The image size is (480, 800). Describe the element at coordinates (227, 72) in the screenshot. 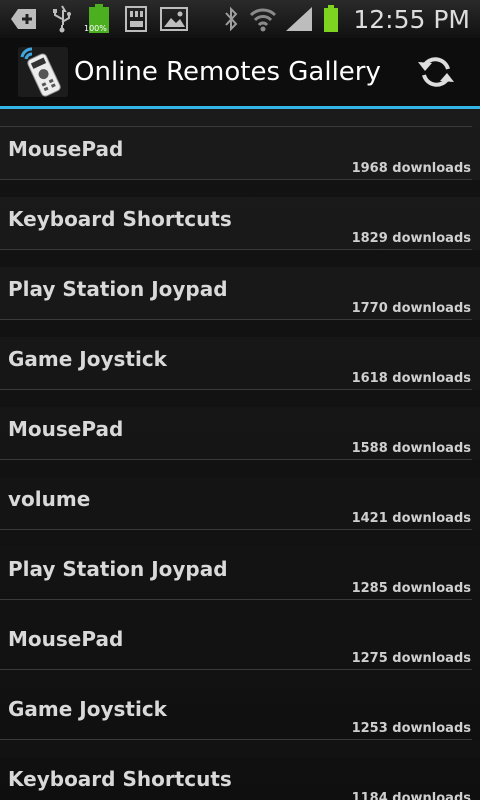

I see `page-title: Online Remotes Gallery` at that location.